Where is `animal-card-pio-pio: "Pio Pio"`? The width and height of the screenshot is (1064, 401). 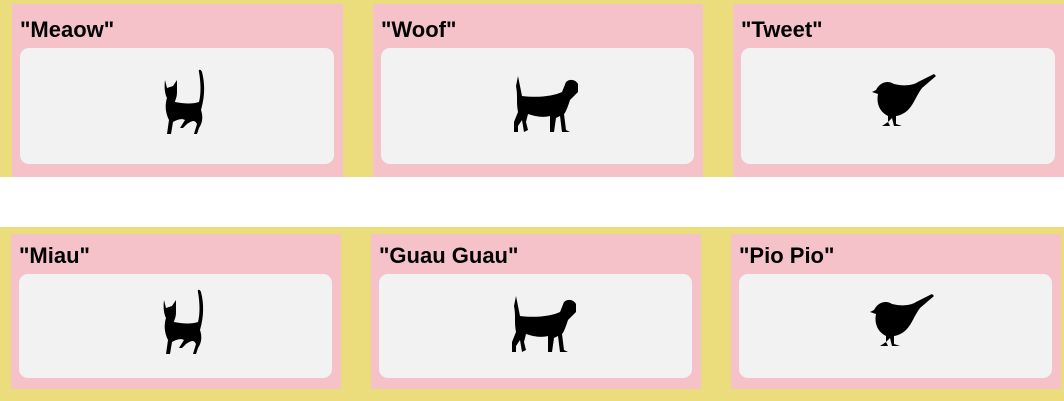 animal-card-pio-pio: "Pio Pio" is located at coordinates (896, 311).